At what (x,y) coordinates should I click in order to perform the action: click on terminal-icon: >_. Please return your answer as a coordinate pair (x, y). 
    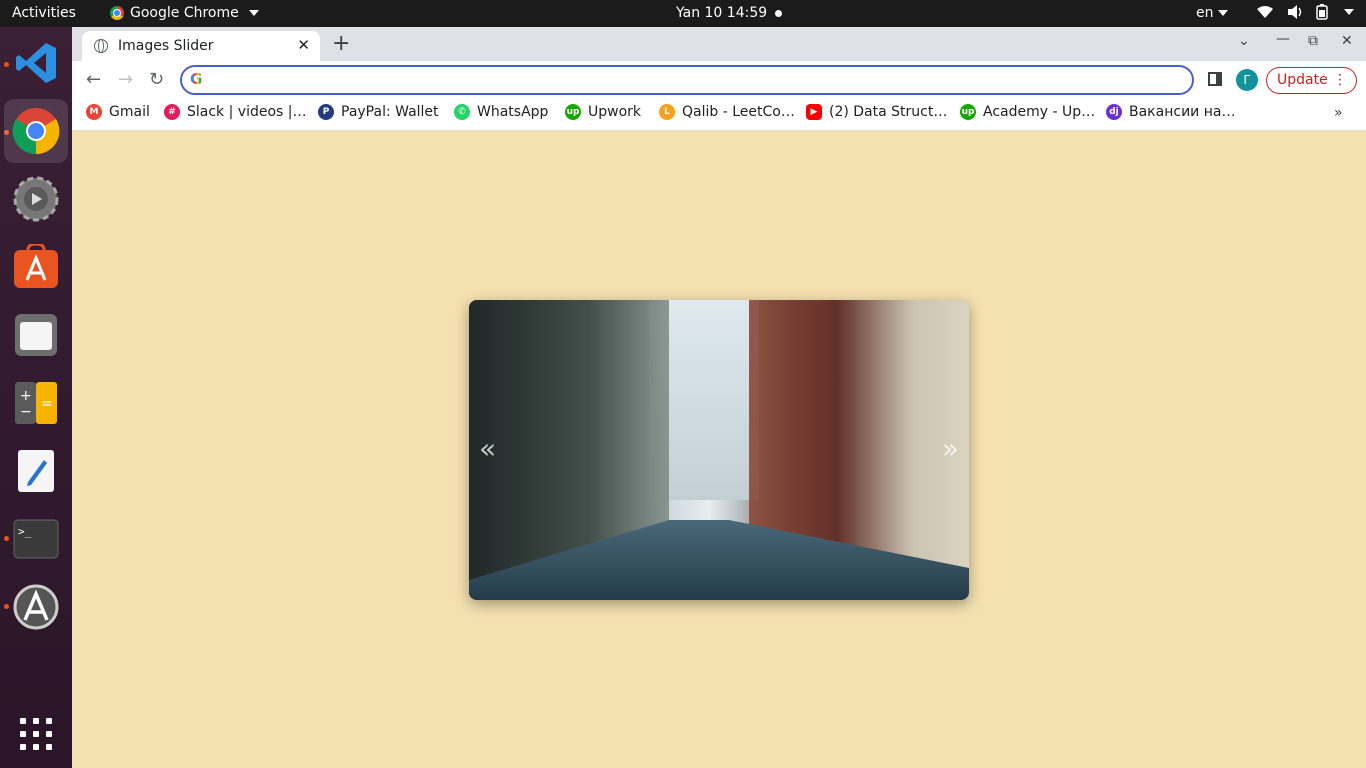
    Looking at the image, I should click on (36, 539).